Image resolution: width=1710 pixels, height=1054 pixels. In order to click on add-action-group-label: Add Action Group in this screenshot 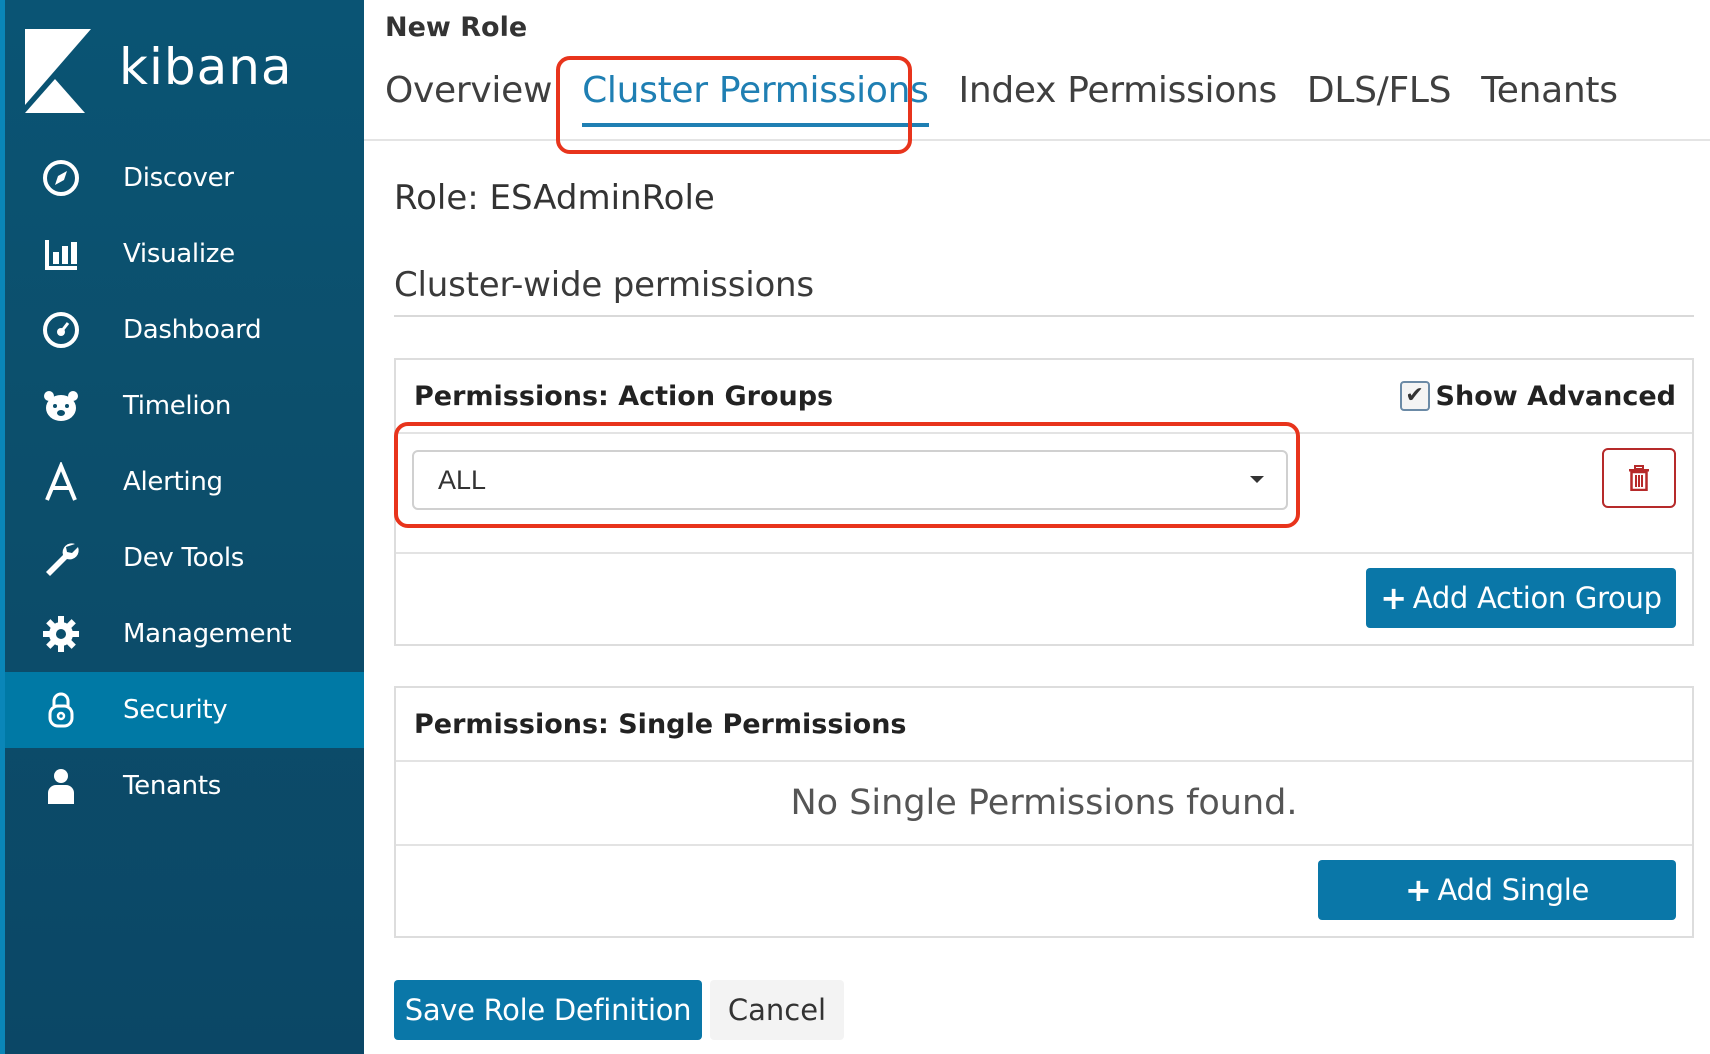, I will do `click(1537, 598)`.